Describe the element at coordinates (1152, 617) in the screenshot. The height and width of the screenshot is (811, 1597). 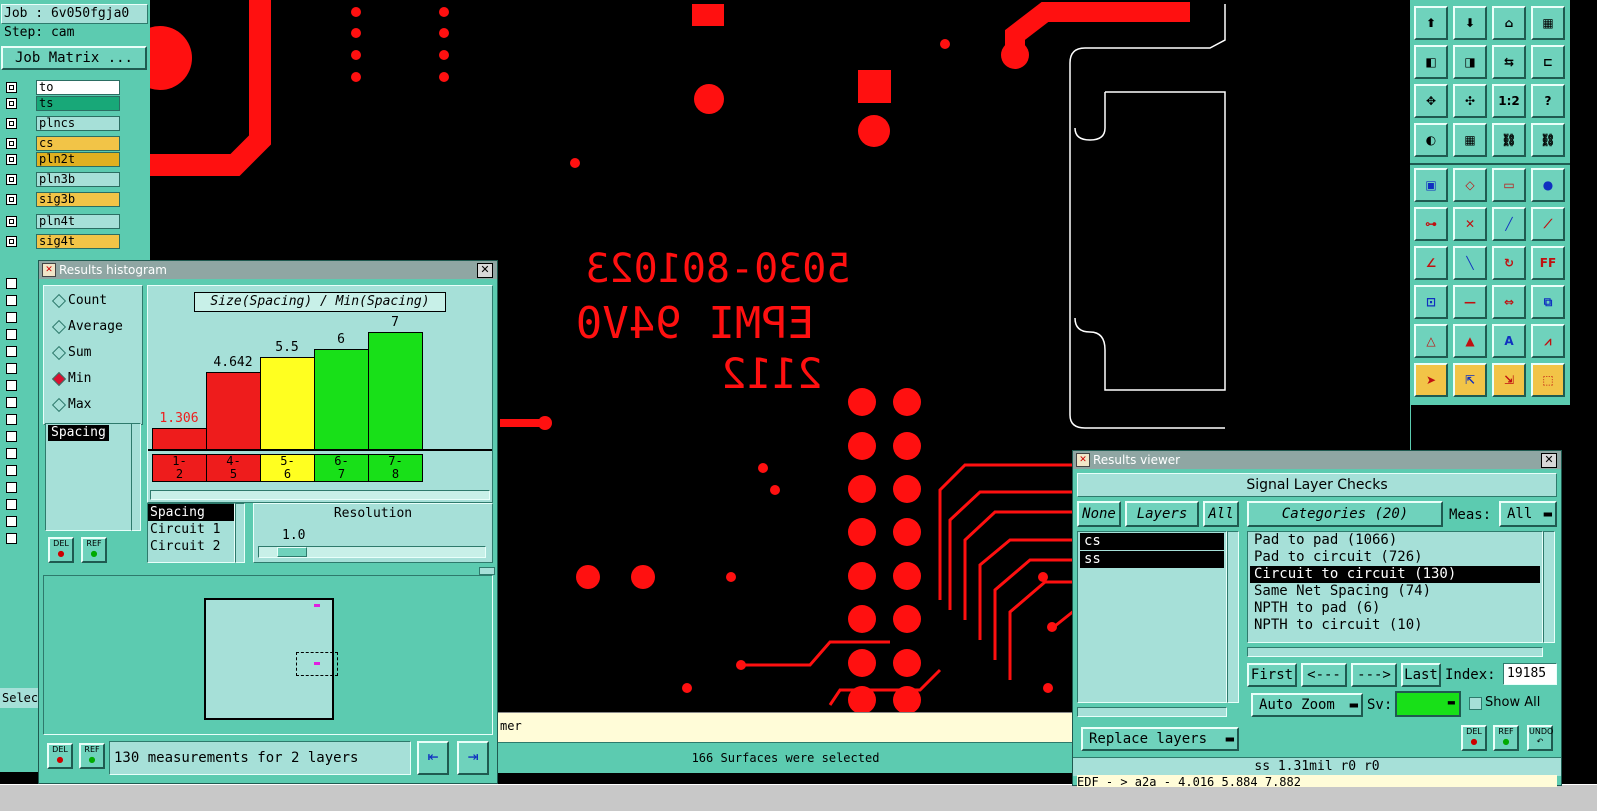
I see `layer-result-list: cs ss` at that location.